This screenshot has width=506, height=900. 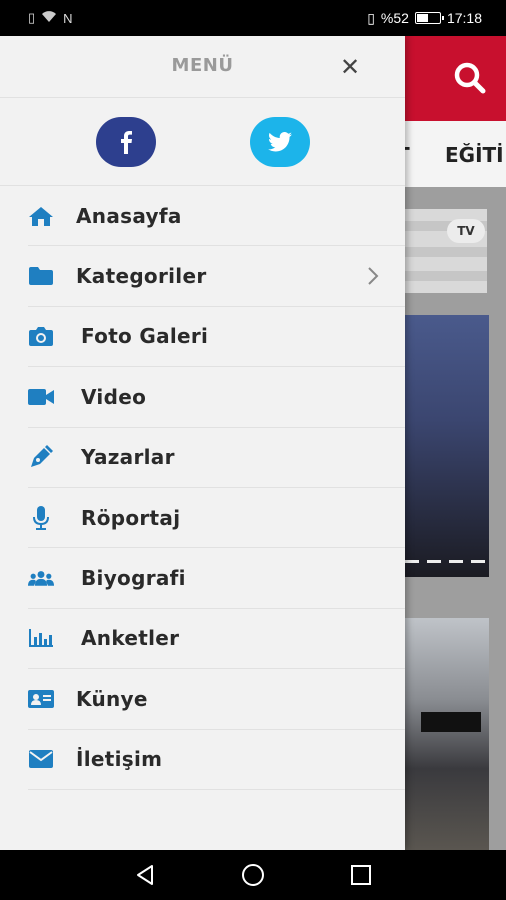 I want to click on menu-item-kunye: Künye, so click(x=216, y=699).